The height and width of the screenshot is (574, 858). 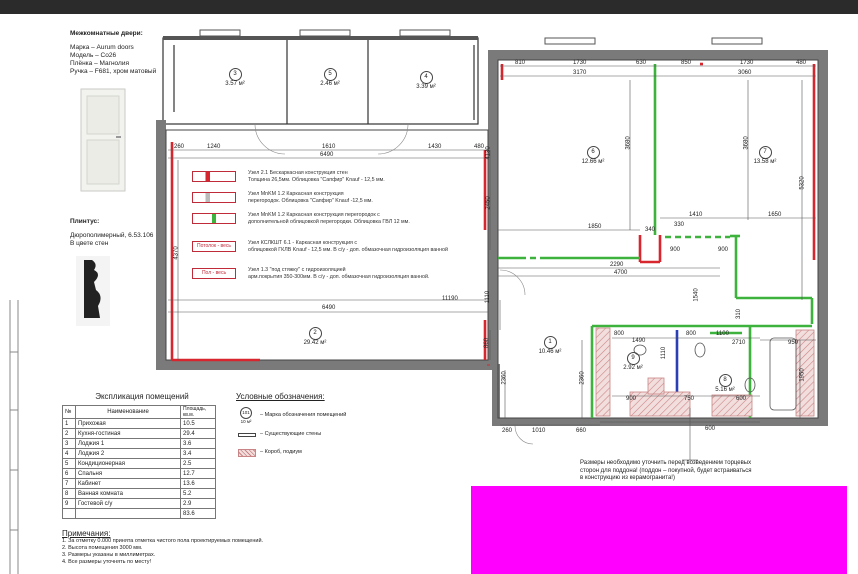 I want to click on table-row: 5 Кондиционерная 2.5, so click(x=139, y=463).